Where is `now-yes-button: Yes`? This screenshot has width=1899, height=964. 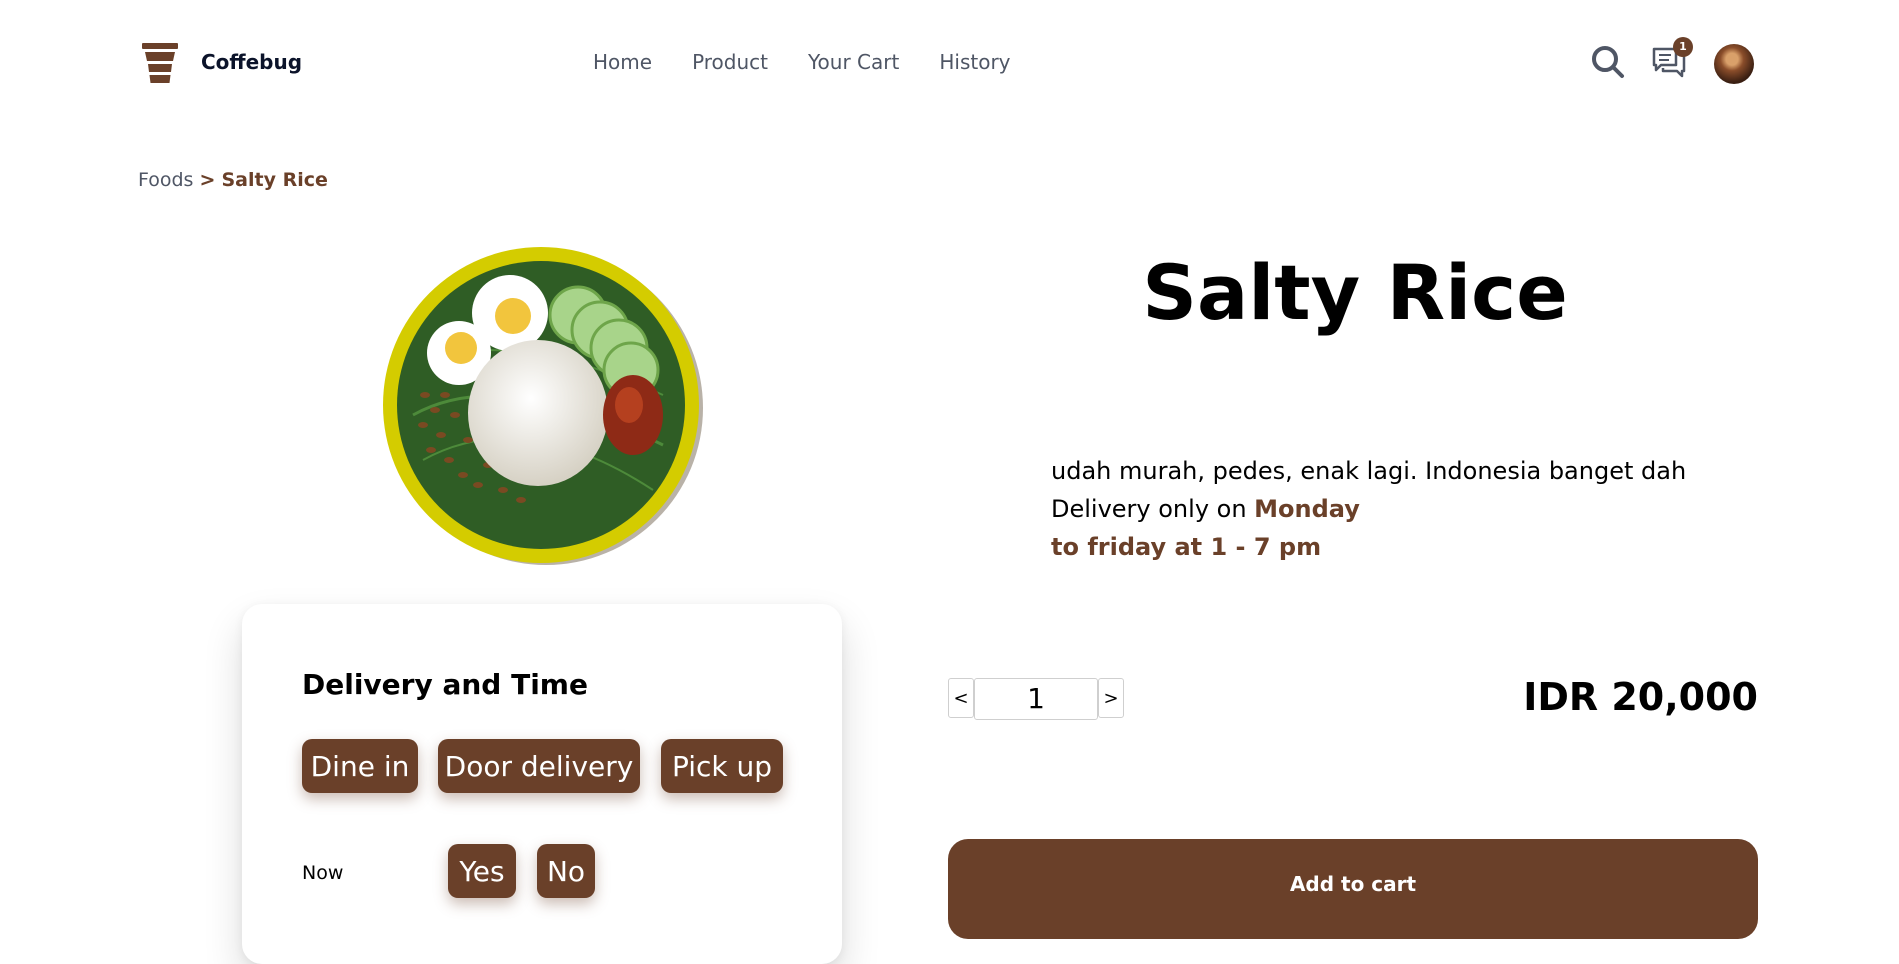 now-yes-button: Yes is located at coordinates (482, 871).